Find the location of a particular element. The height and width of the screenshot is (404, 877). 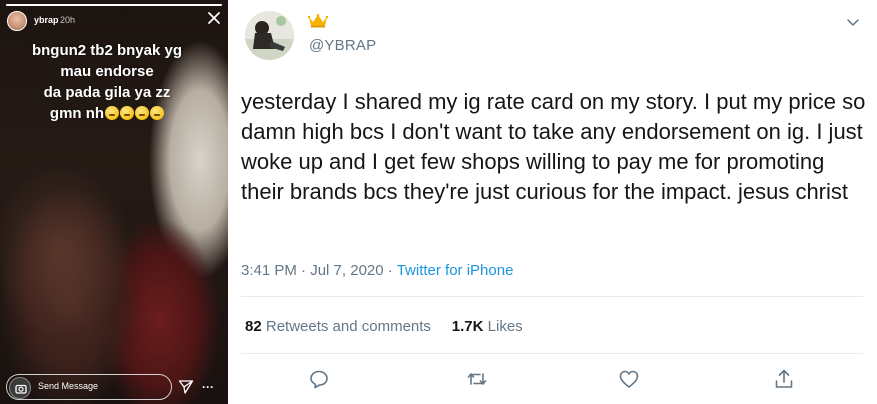

tweet-stats: 82 Retweets and comments 1.7K Likes is located at coordinates (384, 326).